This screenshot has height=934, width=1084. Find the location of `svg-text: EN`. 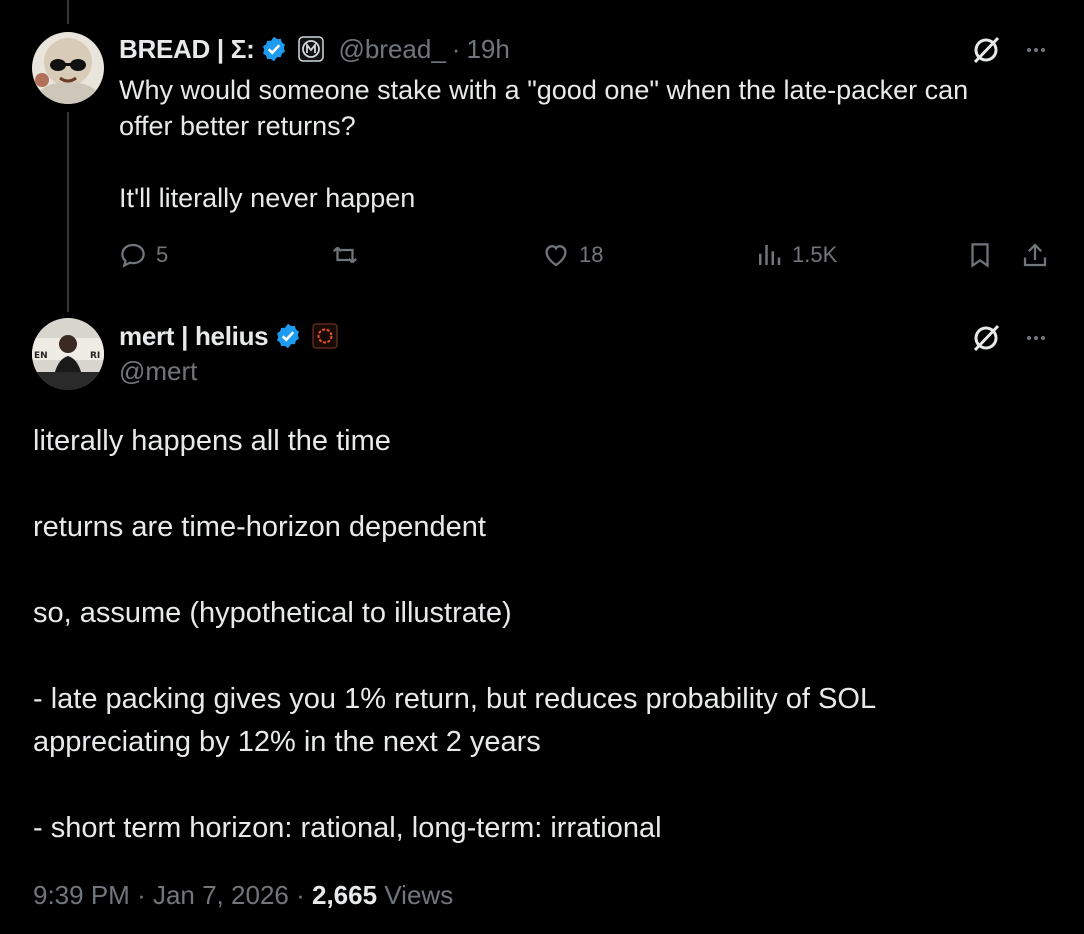

svg-text: EN is located at coordinates (41, 356).